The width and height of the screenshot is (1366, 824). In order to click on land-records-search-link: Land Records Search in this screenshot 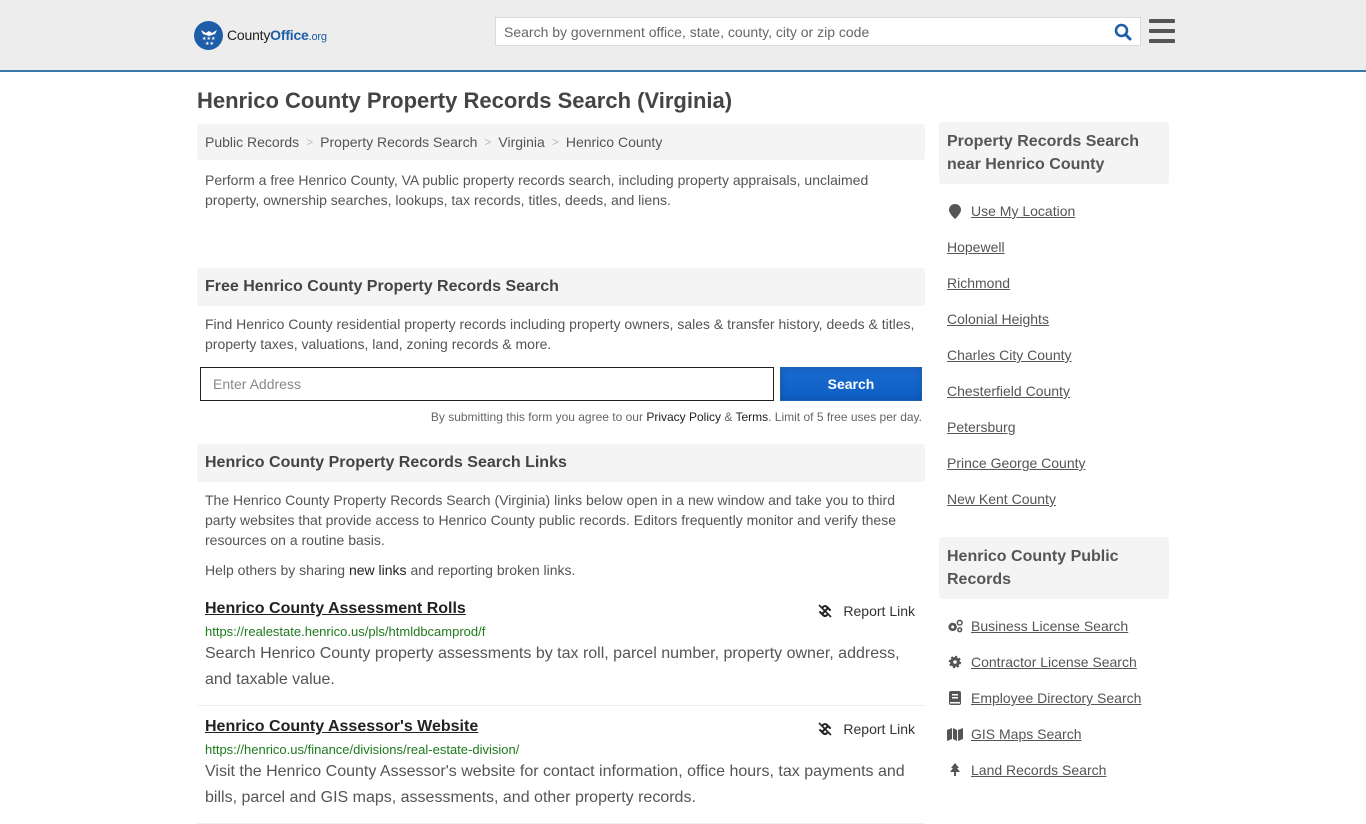, I will do `click(1038, 770)`.